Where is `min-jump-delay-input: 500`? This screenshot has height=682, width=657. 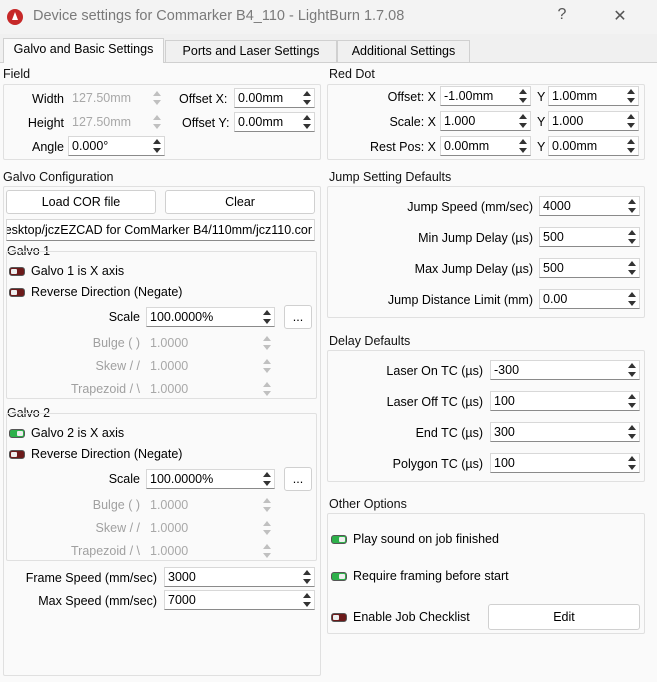 min-jump-delay-input: 500 is located at coordinates (589, 237).